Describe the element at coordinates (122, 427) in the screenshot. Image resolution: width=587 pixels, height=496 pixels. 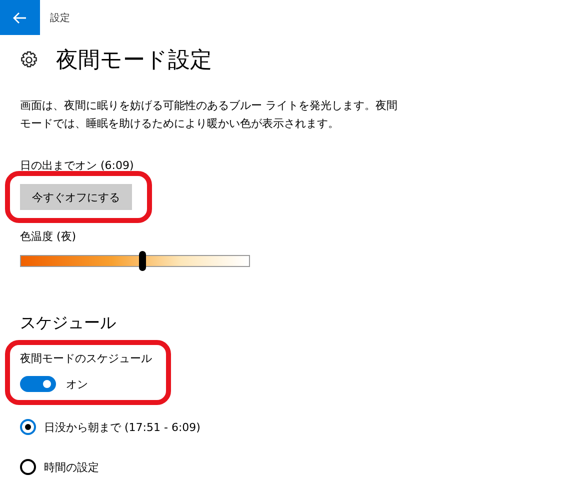
I see `radio-label: 日没から朝まで (17:51 - 6:09)` at that location.